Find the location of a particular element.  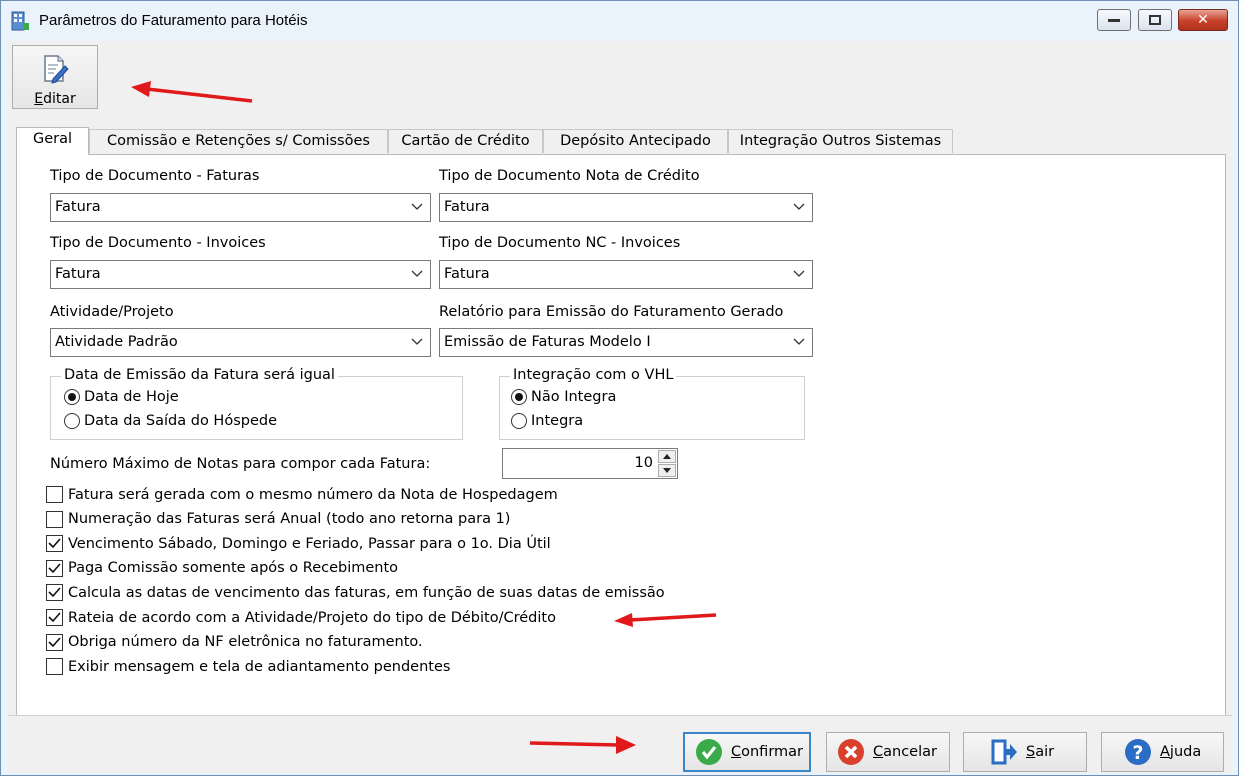

tipo-doc-nota-credito-select: Fatura is located at coordinates (626, 207).